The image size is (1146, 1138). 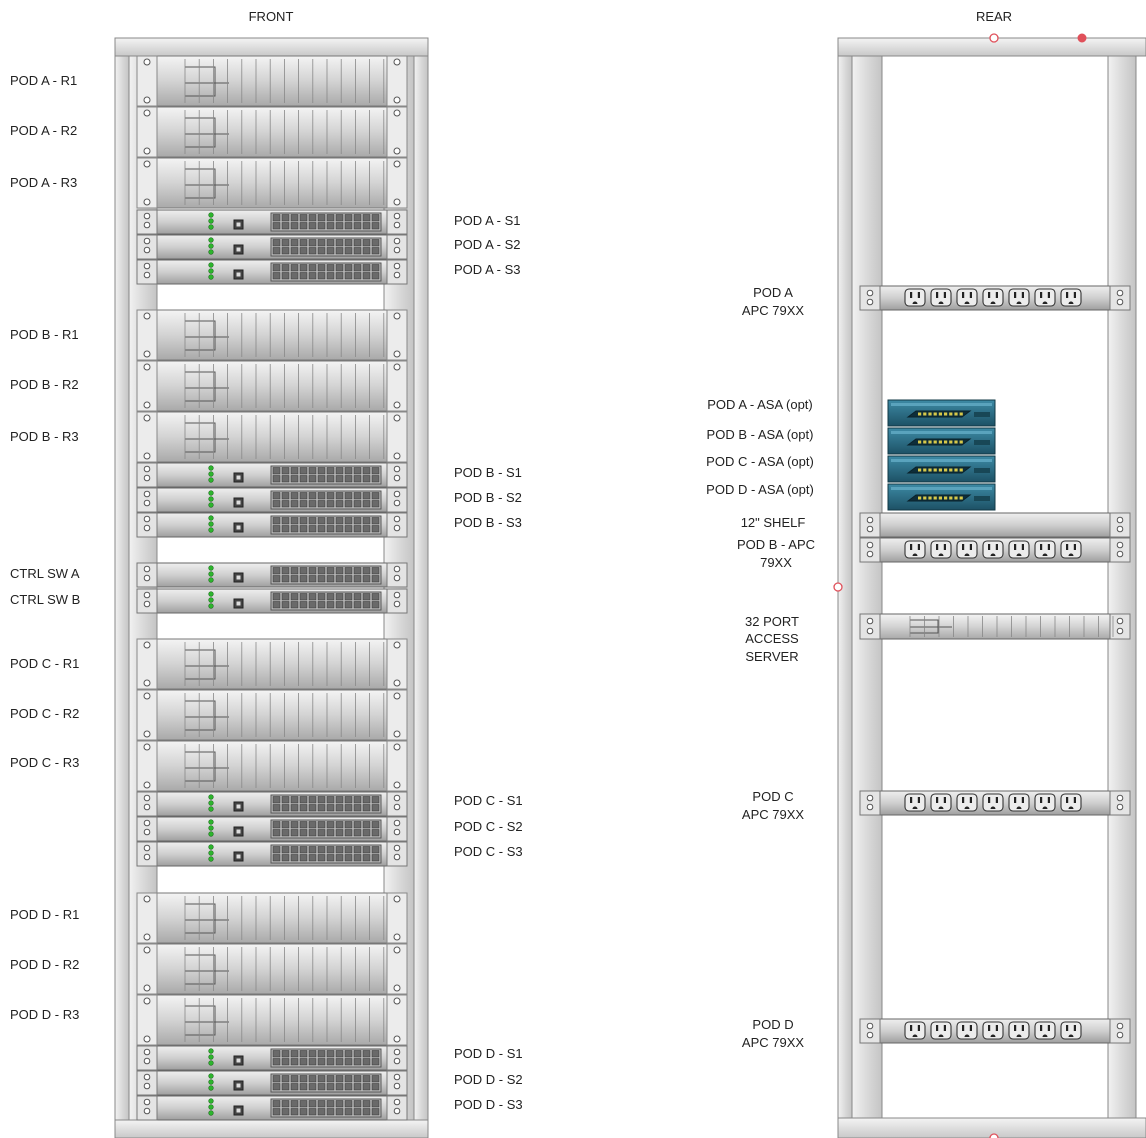 What do you see at coordinates (776, 562) in the screenshot?
I see `pdu-pod-b-label-line2: 79XX` at bounding box center [776, 562].